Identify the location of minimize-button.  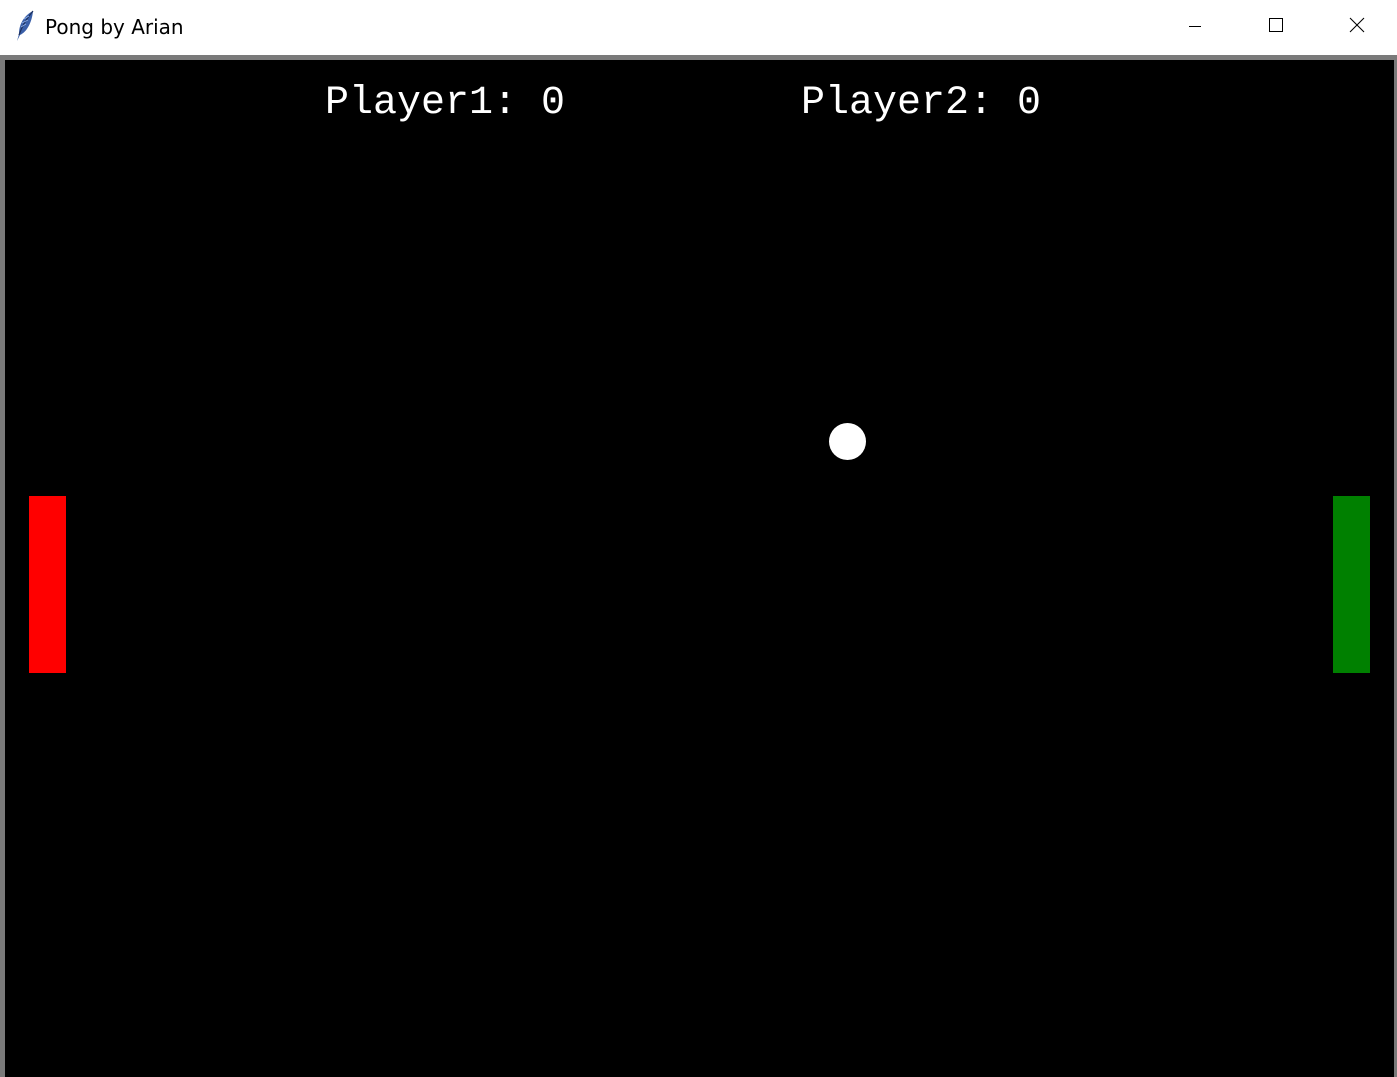
(1195, 27).